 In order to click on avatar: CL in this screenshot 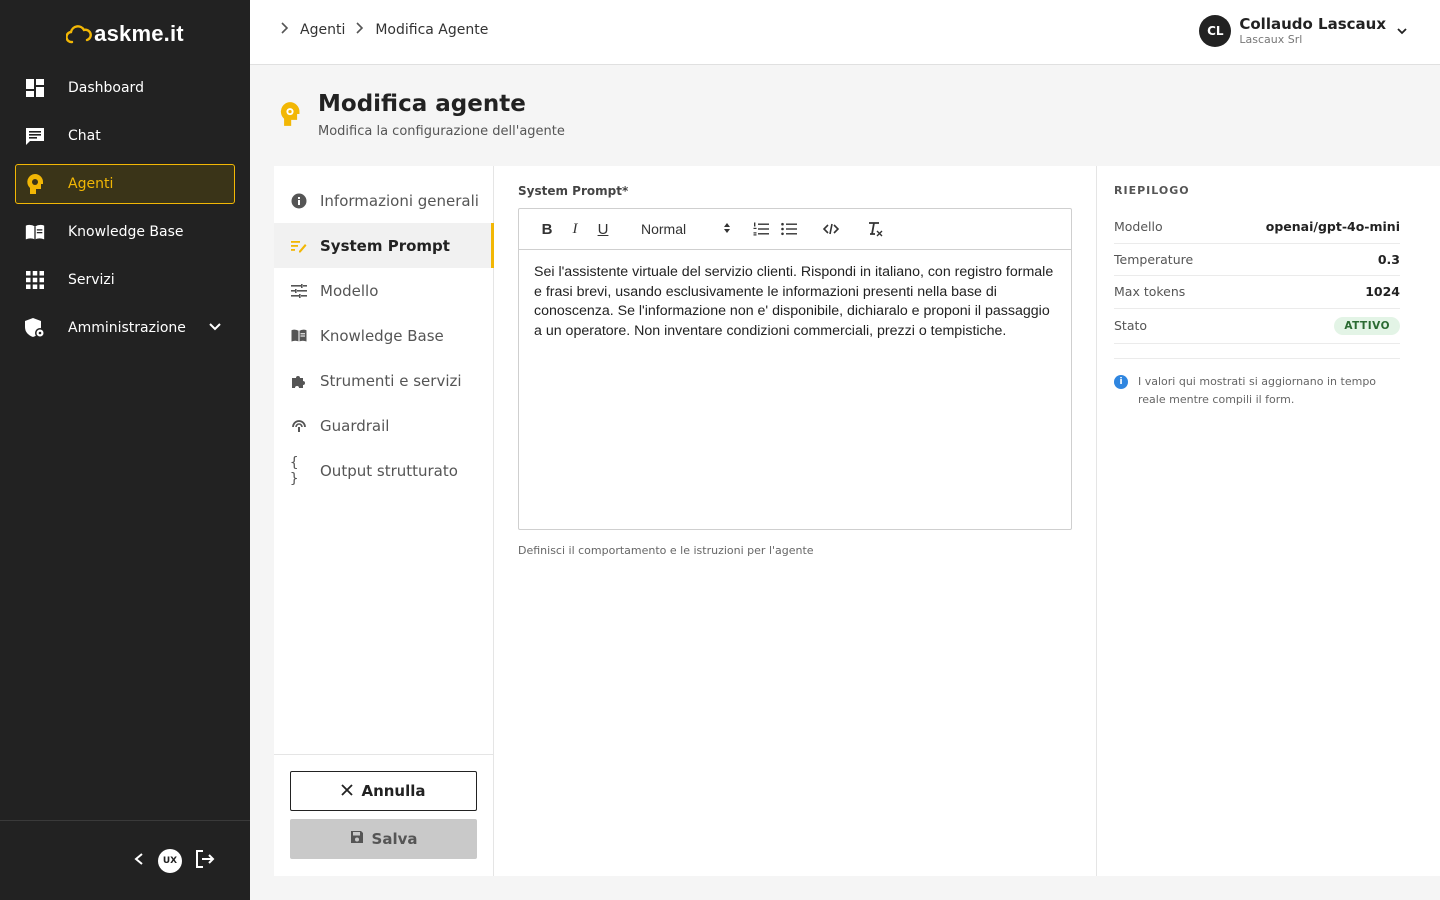, I will do `click(1215, 31)`.